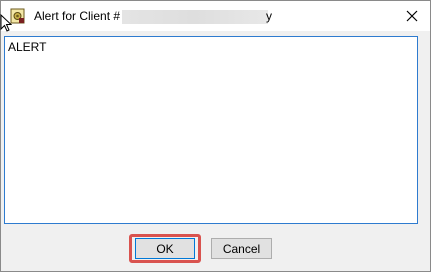  I want to click on redacted-client-name, so click(195, 17).